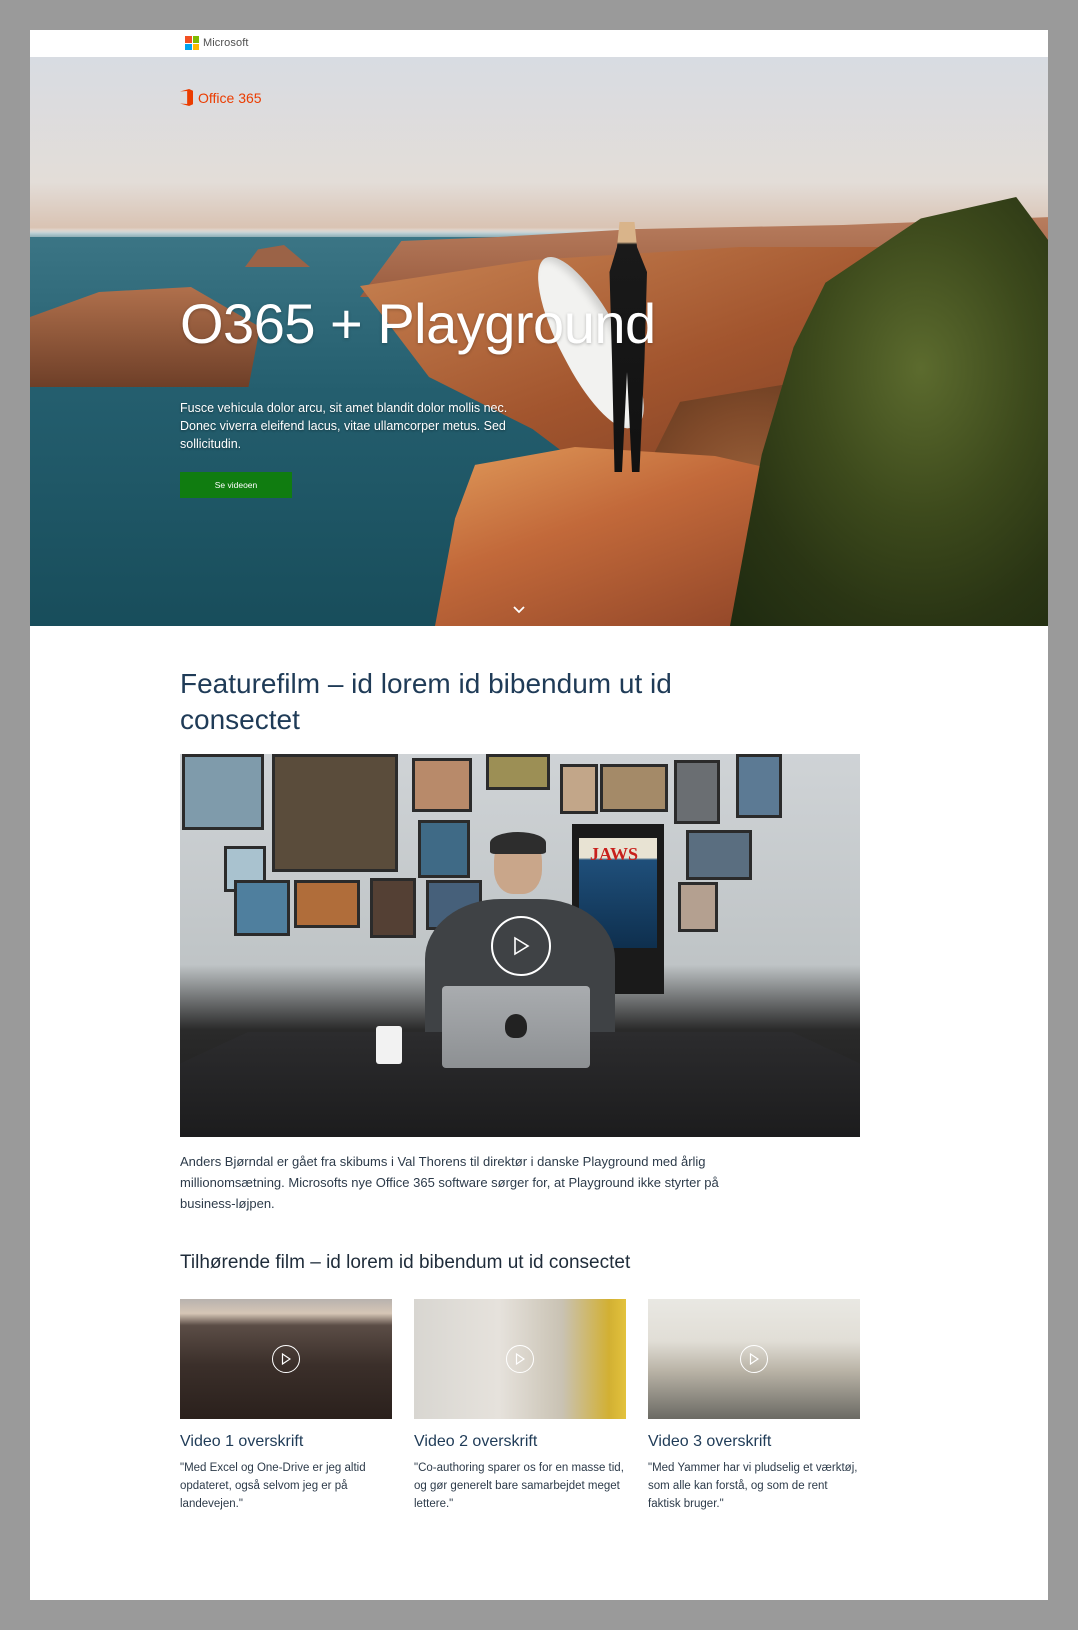 The width and height of the screenshot is (1078, 1630). What do you see at coordinates (226, 43) in the screenshot?
I see `microsoft-label: Microsoft` at bounding box center [226, 43].